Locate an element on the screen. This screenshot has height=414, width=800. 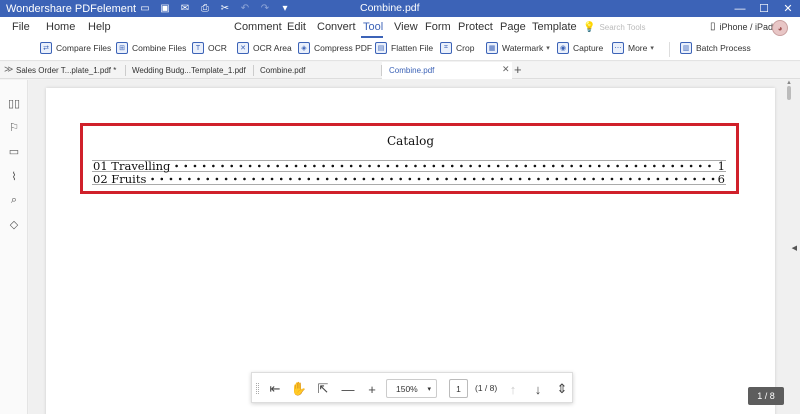
capture-button: ◉ Capture is located at coordinates (580, 48).